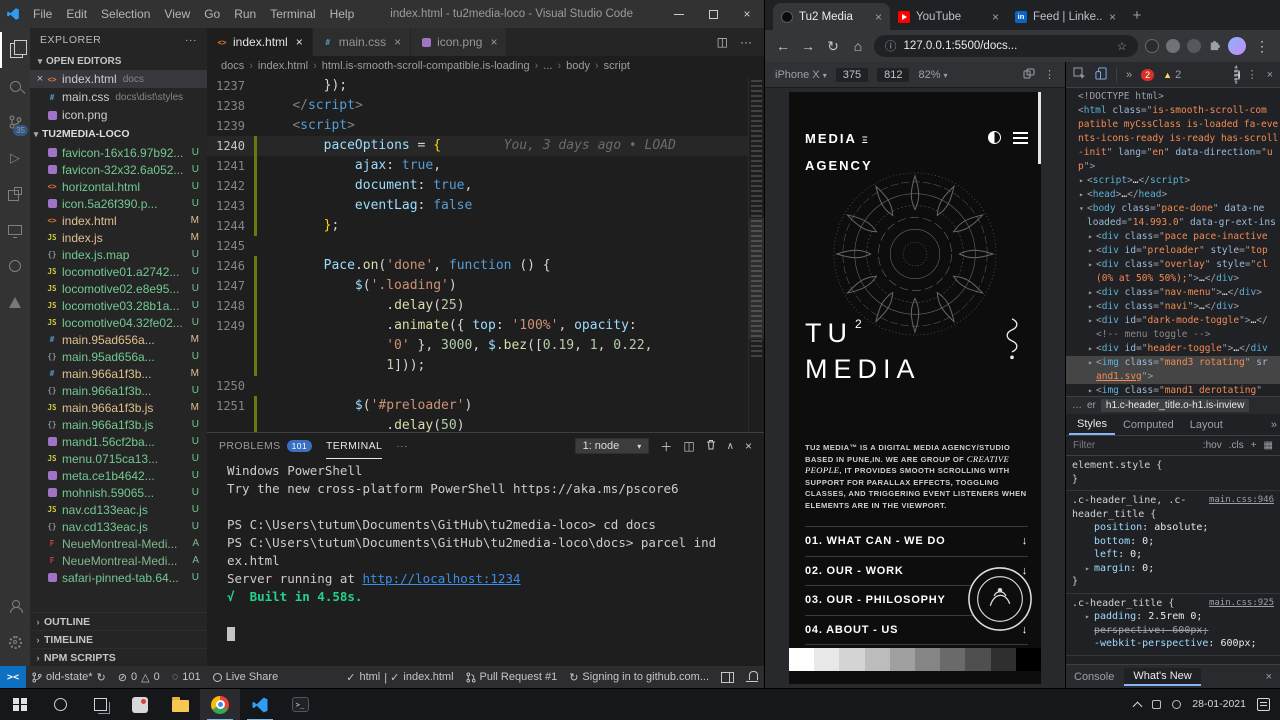  What do you see at coordinates (118, 390) in the screenshot?
I see `file-tree-item: {} main.966a1f3b... U` at bounding box center [118, 390].